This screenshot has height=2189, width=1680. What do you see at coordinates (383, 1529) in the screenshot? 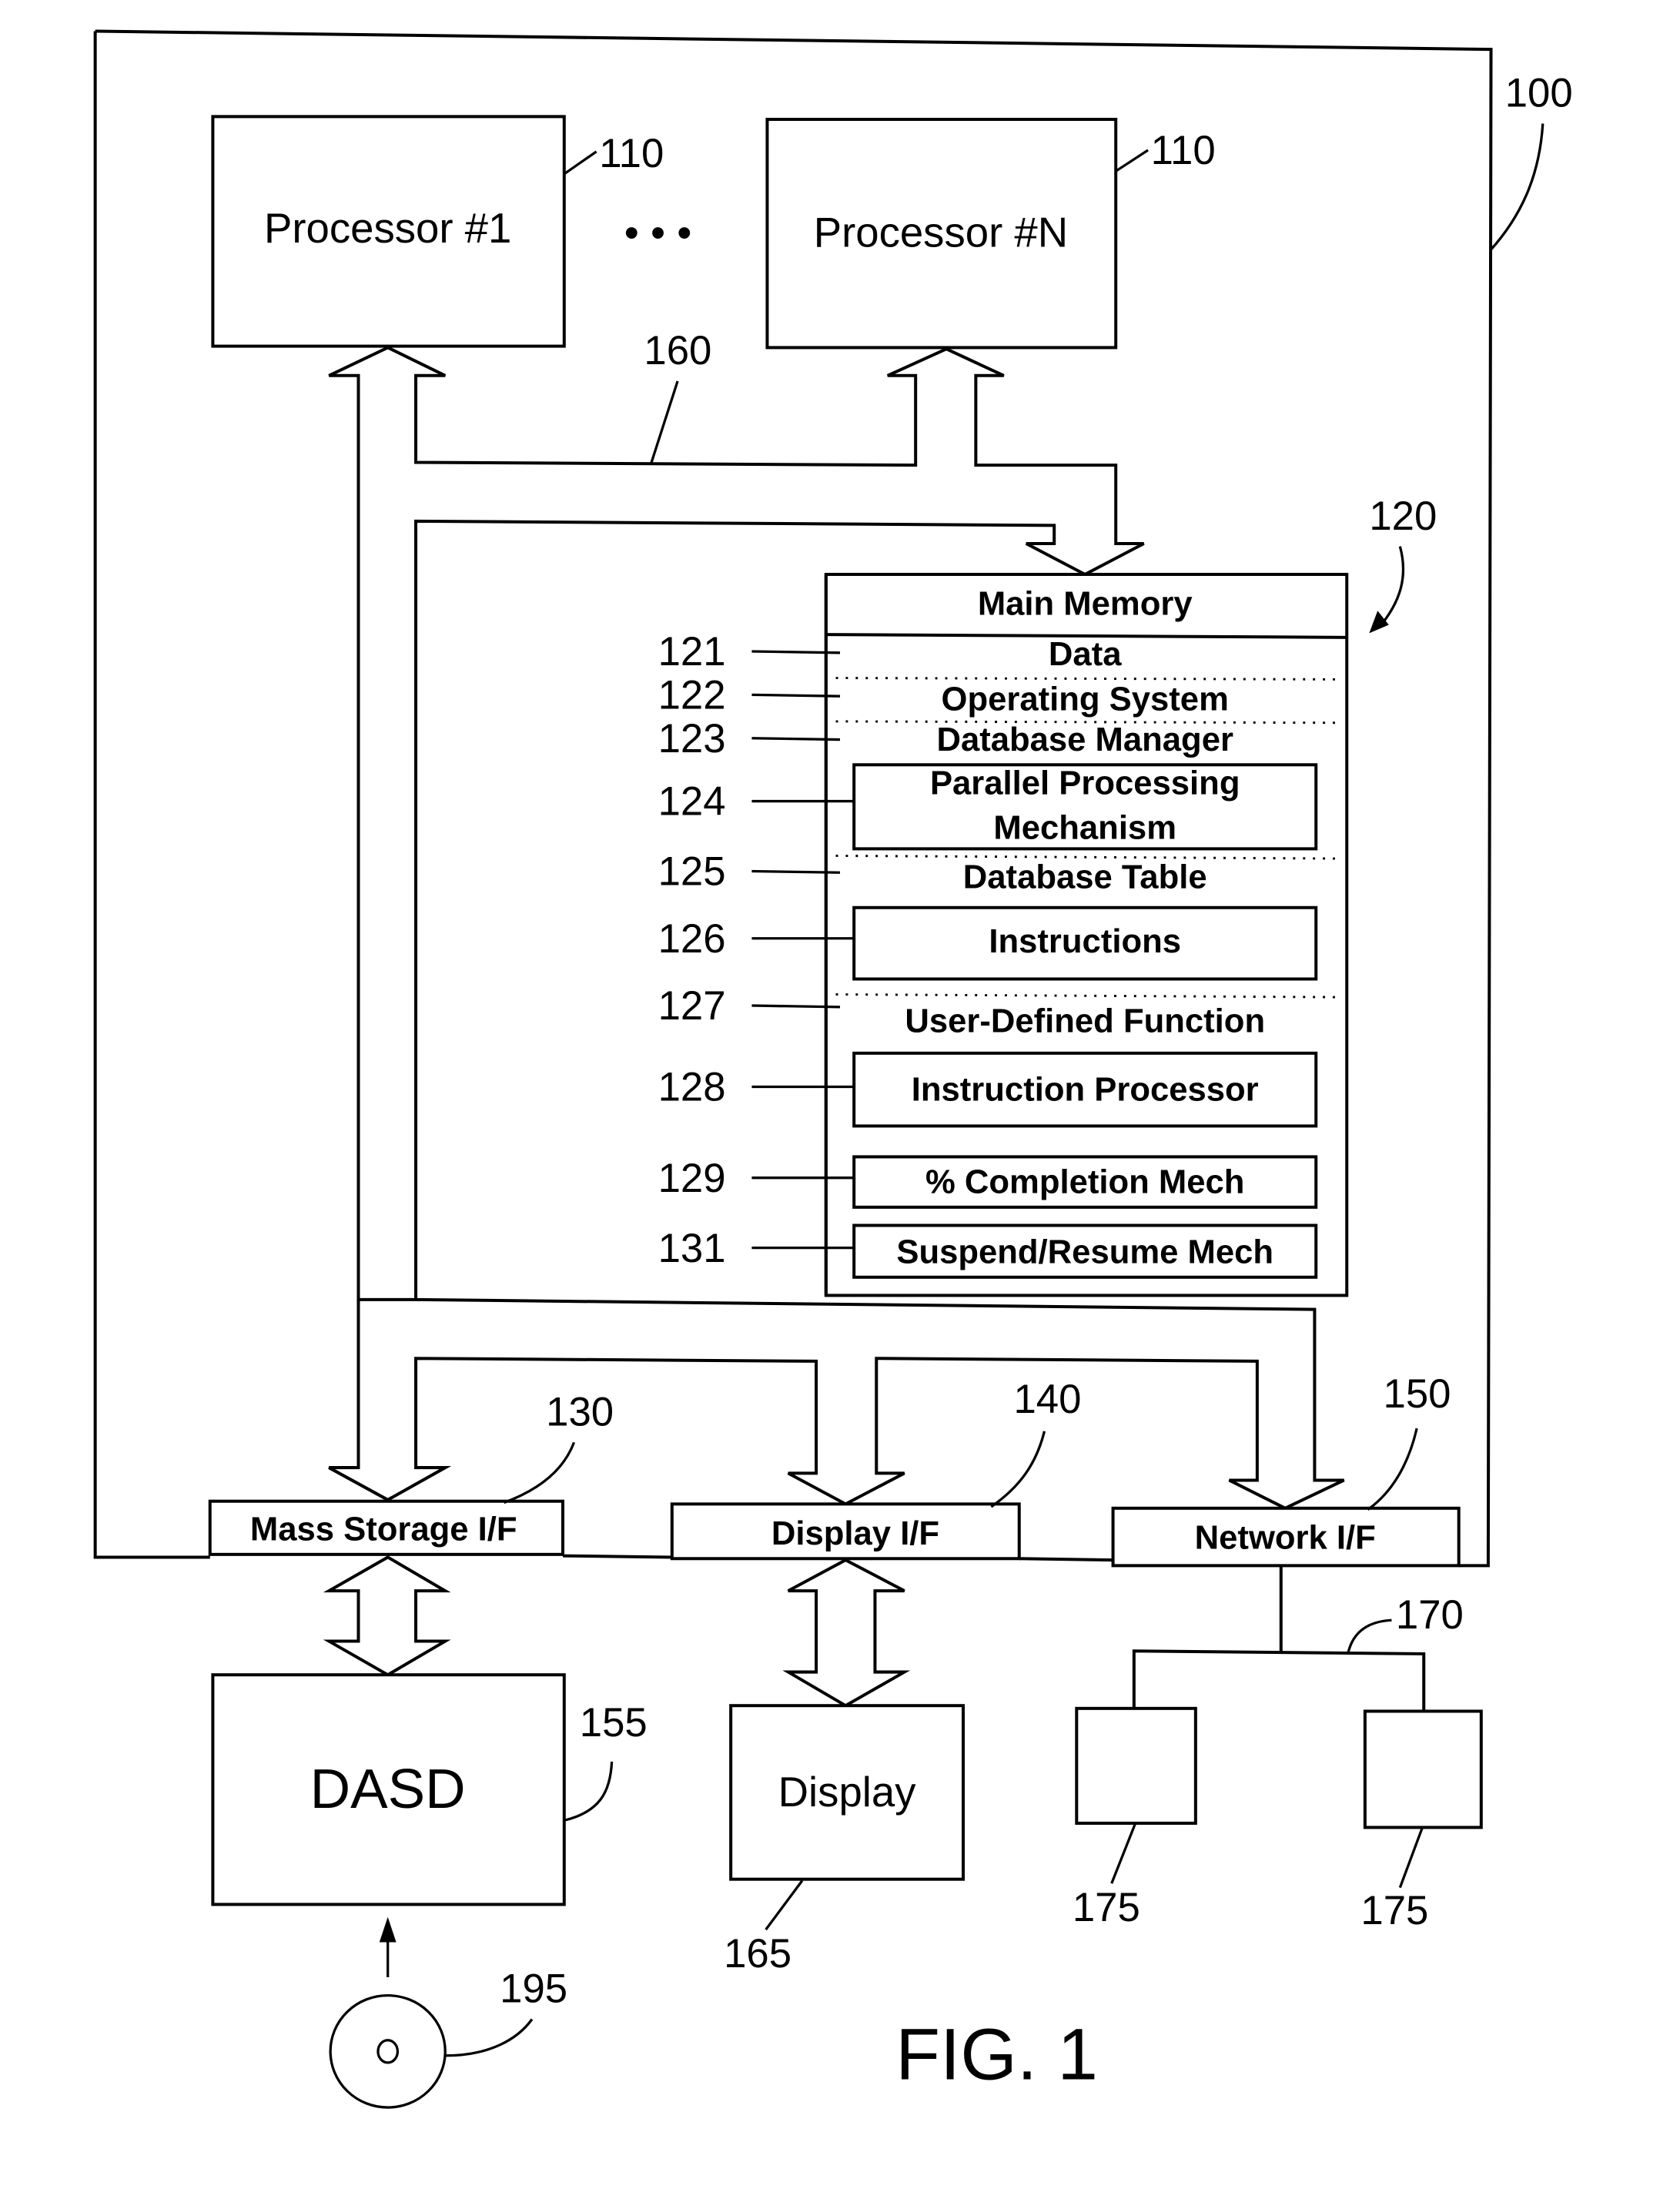
I see `mass-storage-if-label: Mass Storage I/F` at bounding box center [383, 1529].